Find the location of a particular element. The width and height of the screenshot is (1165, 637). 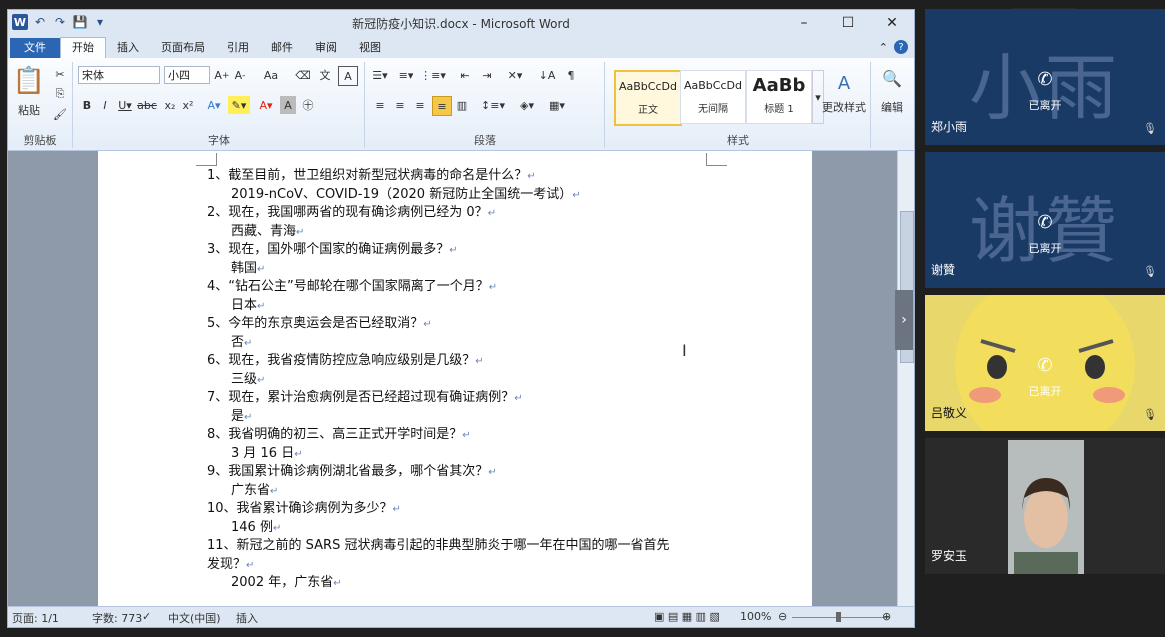

zoom-slider-knob is located at coordinates (838, 617).